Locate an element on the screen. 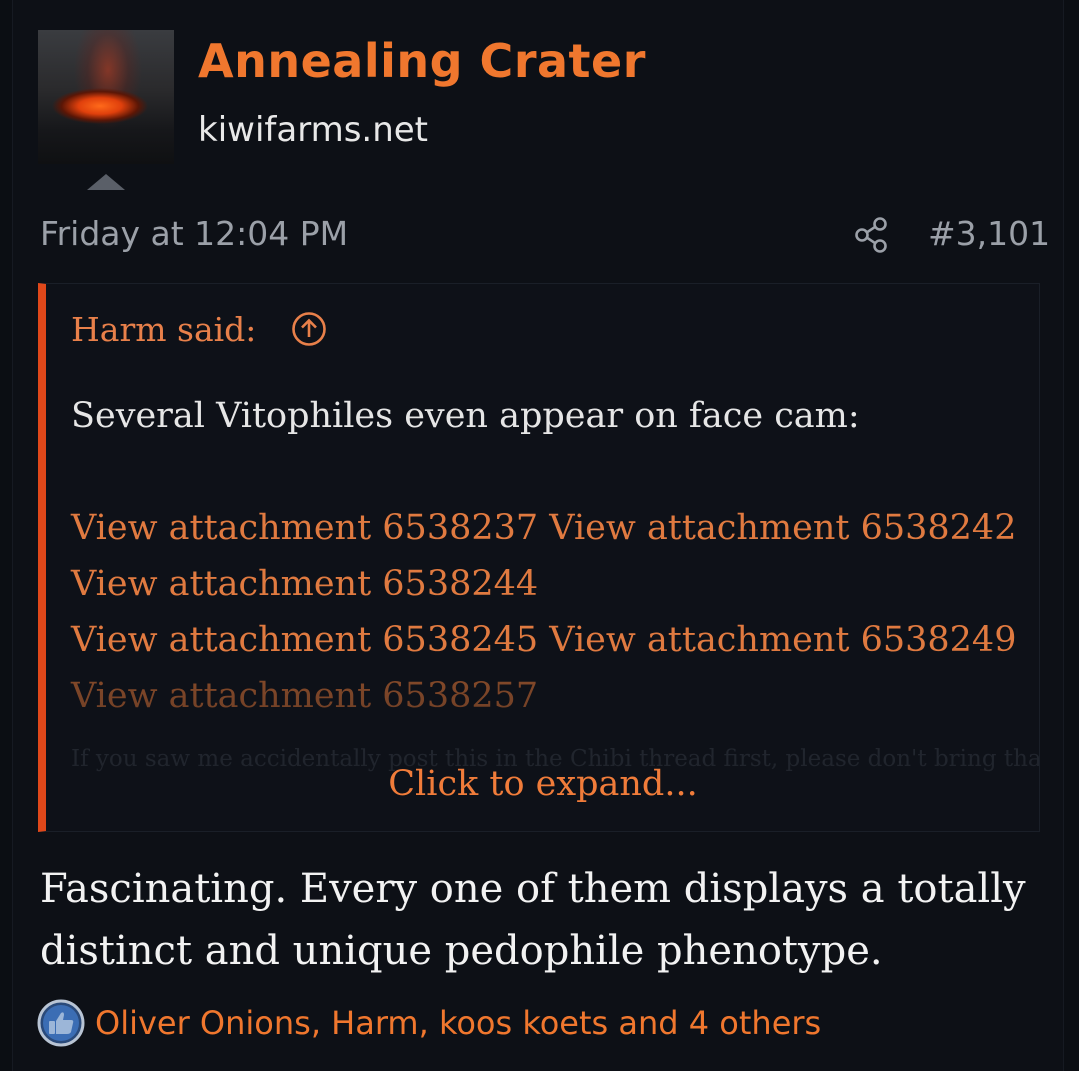 This screenshot has height=1071, width=1079. share-icon is located at coordinates (872, 235).